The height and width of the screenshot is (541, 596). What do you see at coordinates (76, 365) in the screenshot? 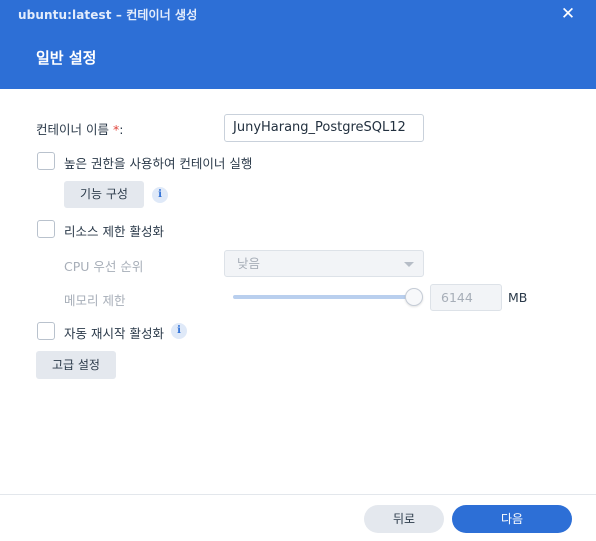
I see `advanced-settings-button: 고급 설정` at bounding box center [76, 365].